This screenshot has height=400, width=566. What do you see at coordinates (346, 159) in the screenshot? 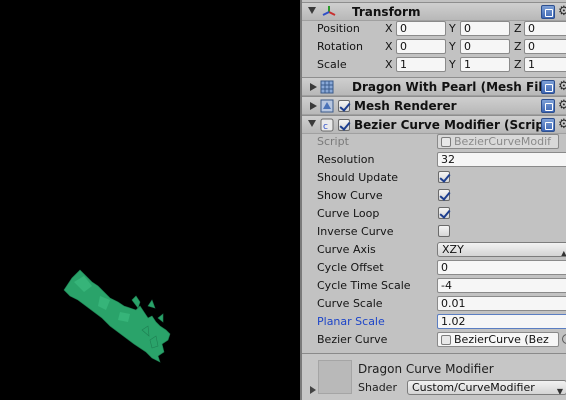
I see `resolution-label: Resolution` at bounding box center [346, 159].